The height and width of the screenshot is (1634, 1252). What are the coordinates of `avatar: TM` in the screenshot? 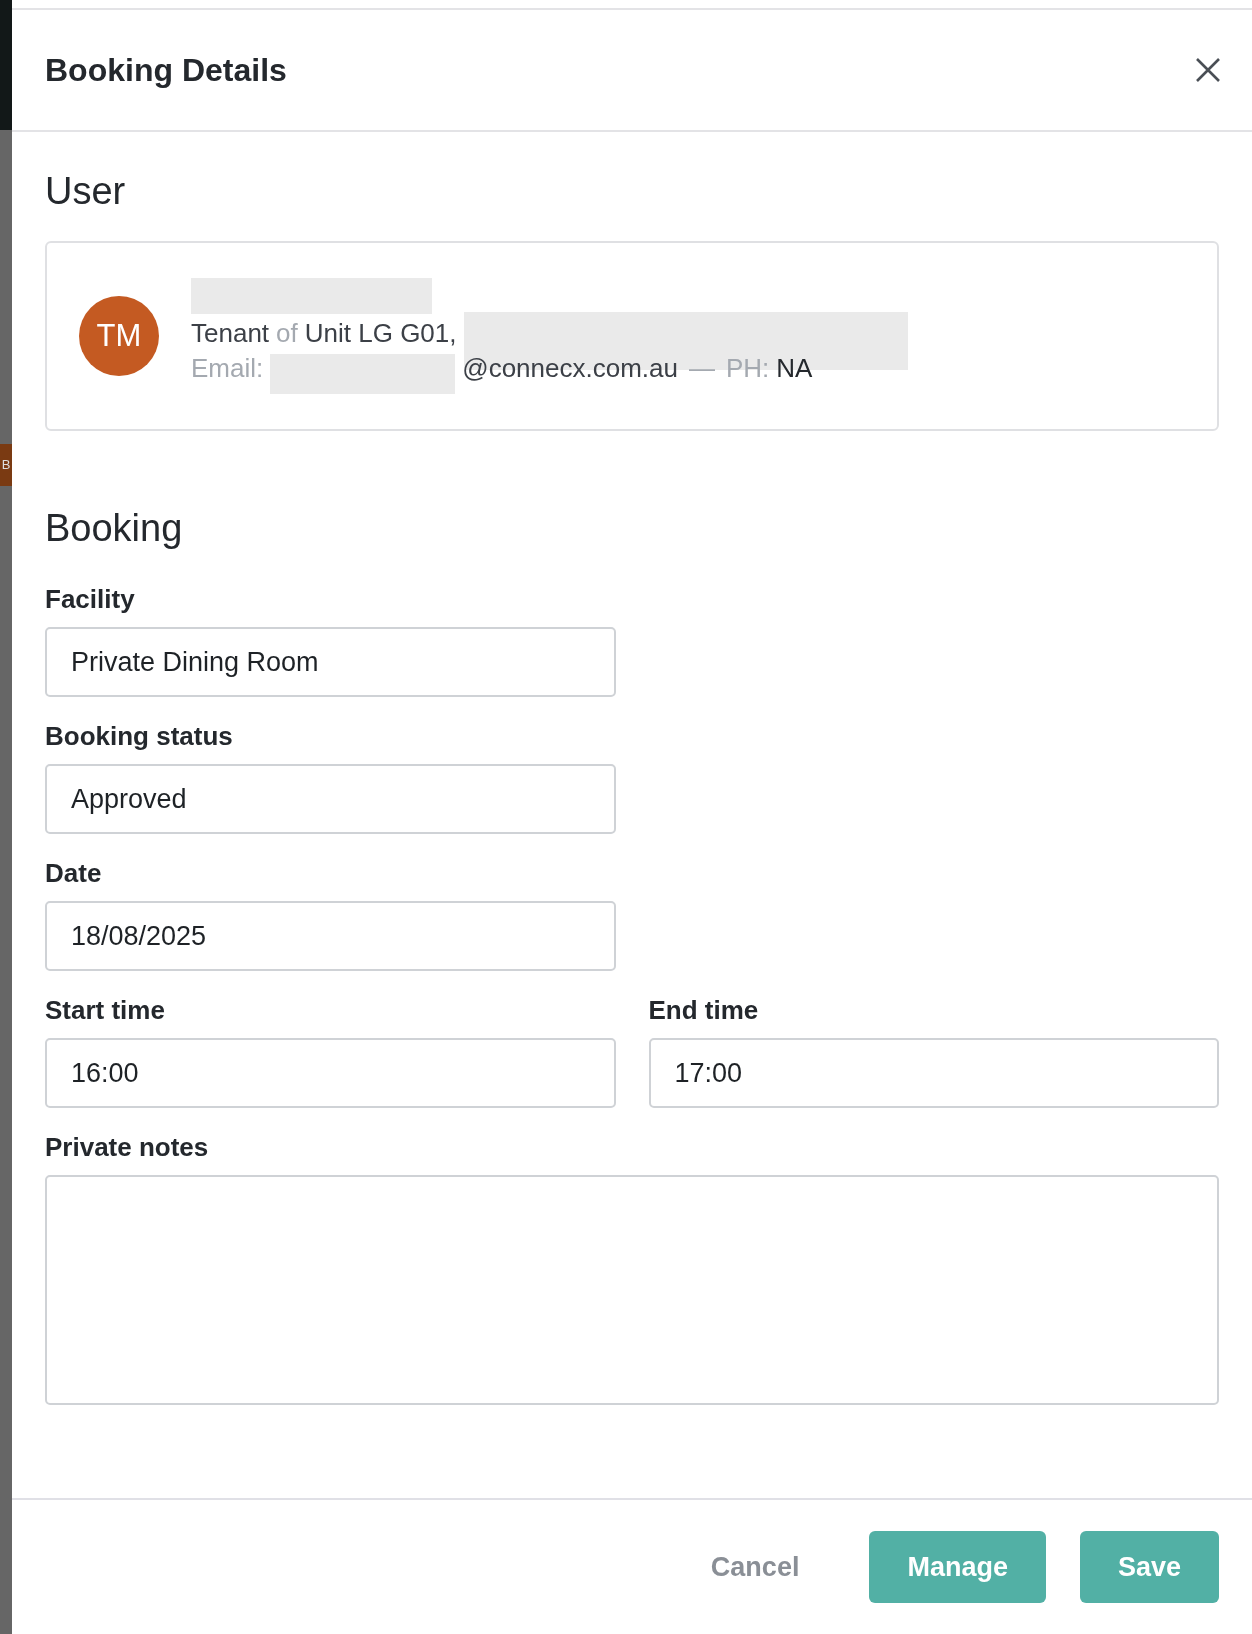 It's located at (119, 336).